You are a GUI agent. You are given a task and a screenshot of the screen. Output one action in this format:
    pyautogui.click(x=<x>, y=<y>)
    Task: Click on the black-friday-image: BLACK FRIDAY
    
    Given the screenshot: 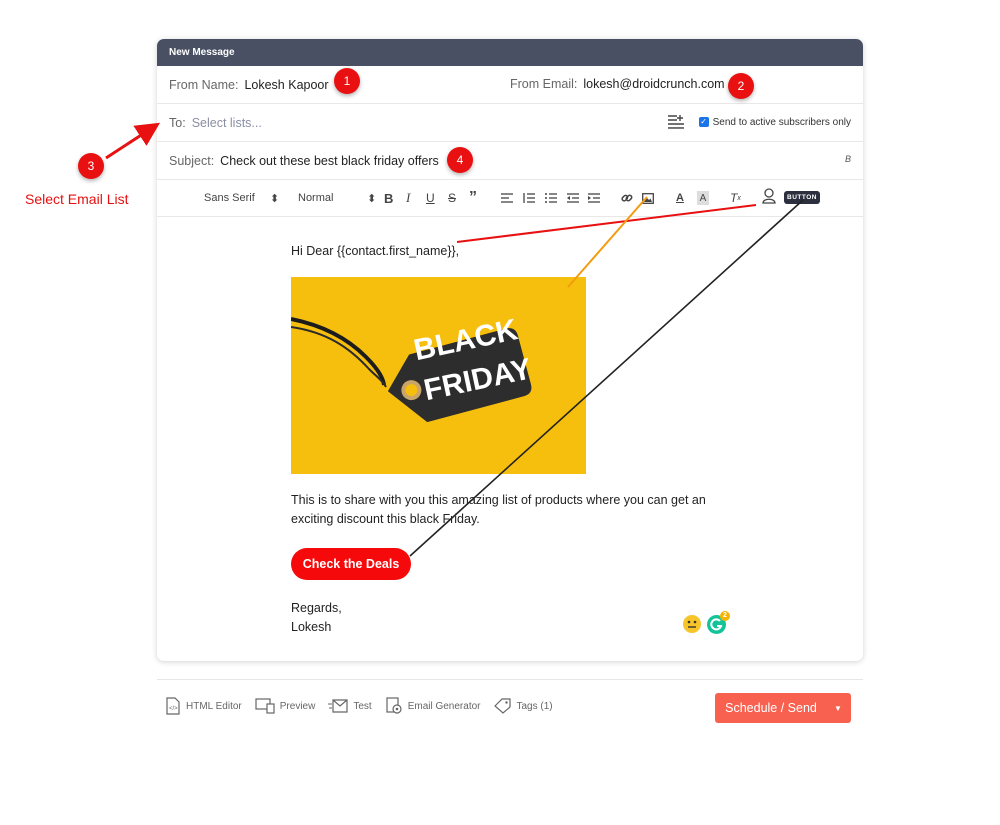 What is the action you would take?
    pyautogui.click(x=438, y=375)
    